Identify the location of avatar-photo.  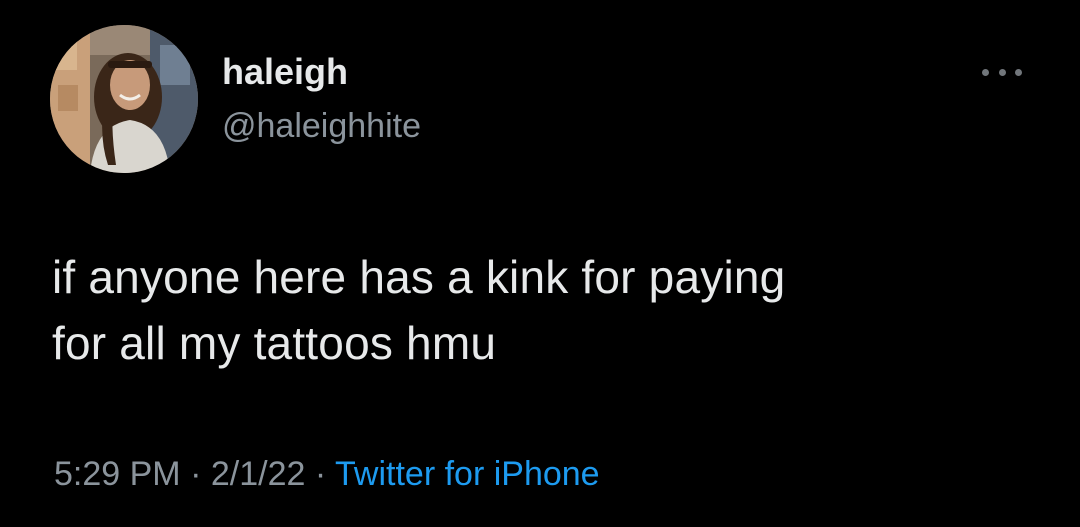
(124, 99).